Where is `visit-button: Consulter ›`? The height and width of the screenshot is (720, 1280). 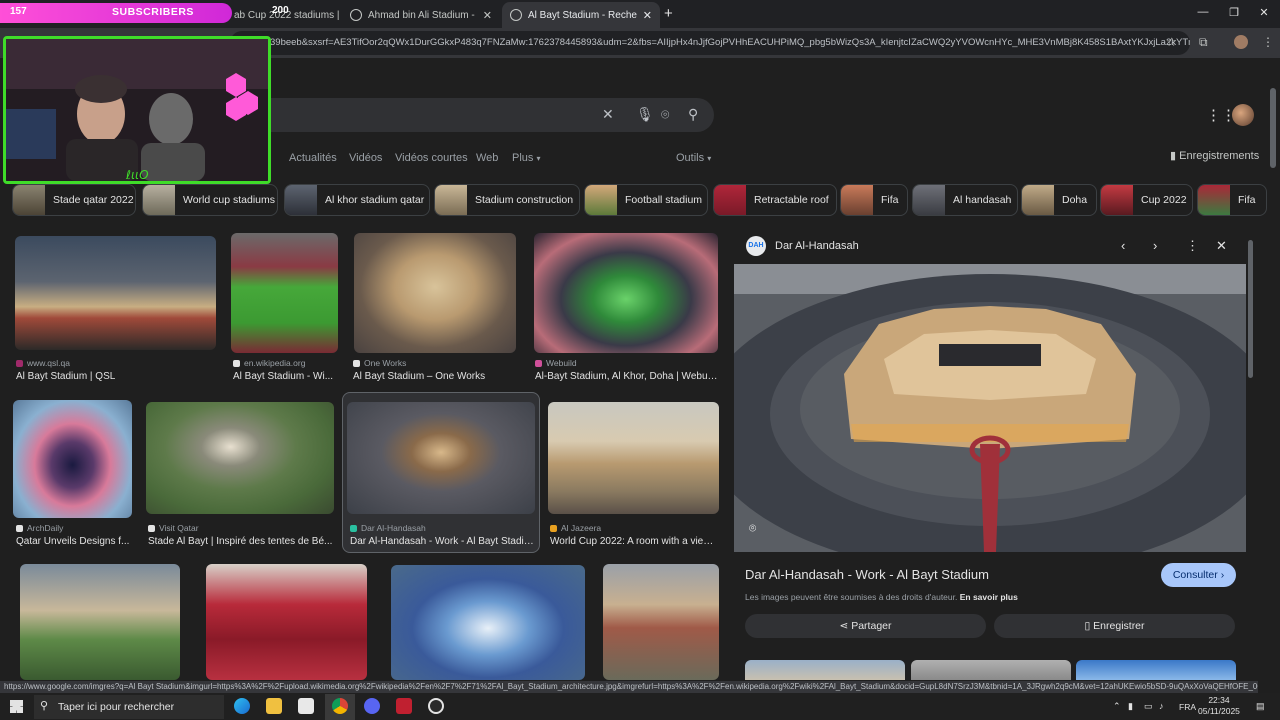 visit-button: Consulter › is located at coordinates (1198, 575).